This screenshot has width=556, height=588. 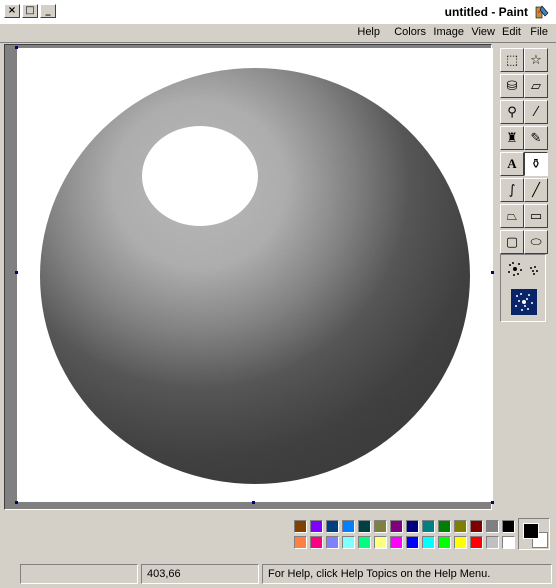 I want to click on resize-handle-mid-right, so click(x=492, y=272).